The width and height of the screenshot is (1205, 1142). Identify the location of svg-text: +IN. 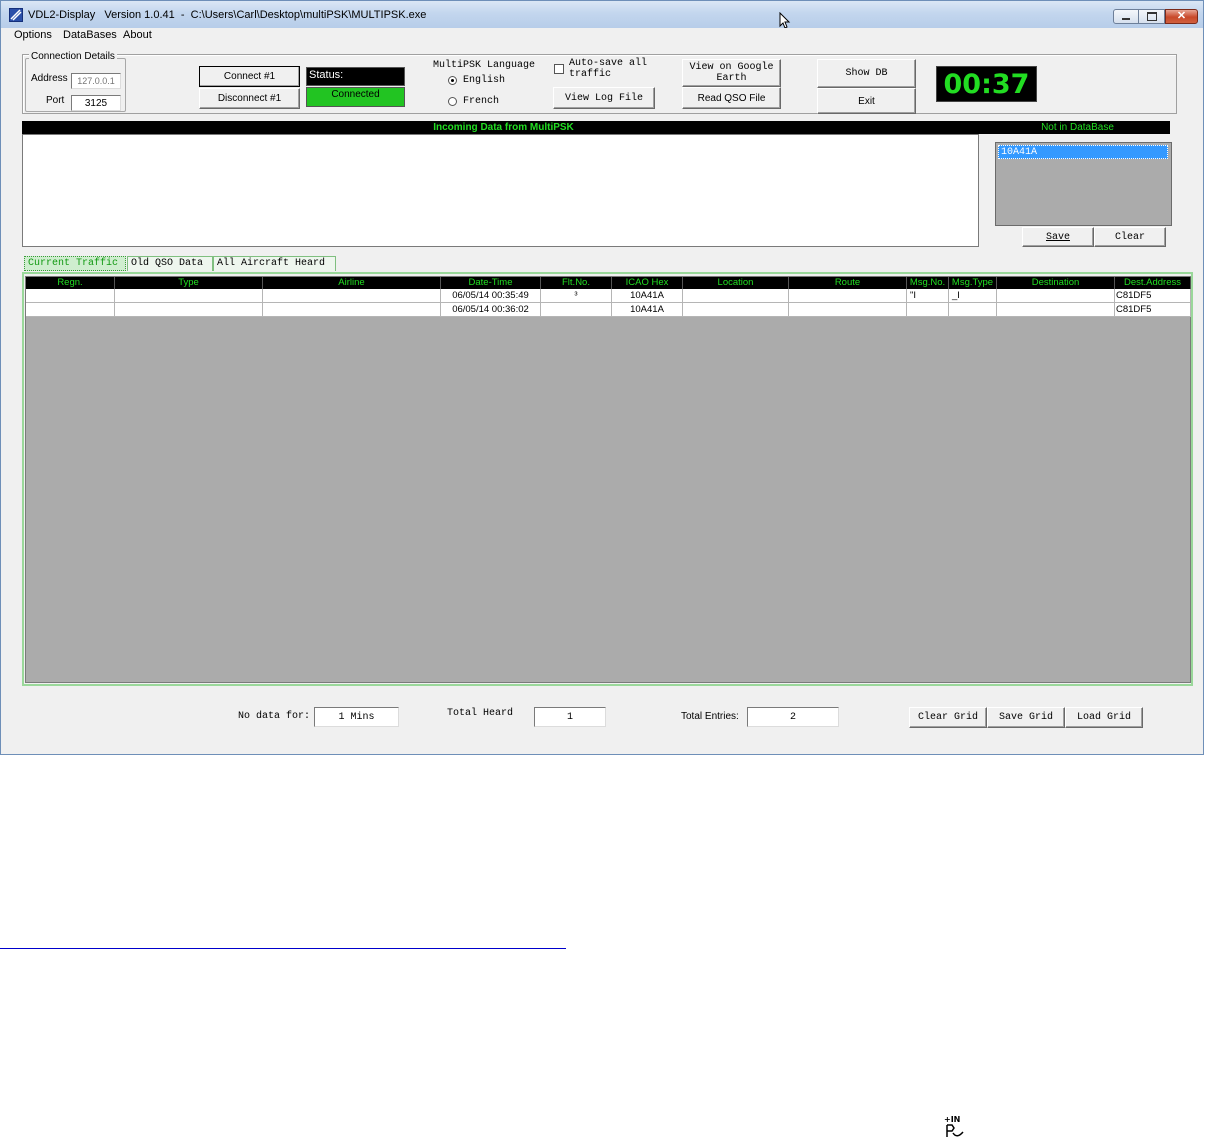
(952, 1119).